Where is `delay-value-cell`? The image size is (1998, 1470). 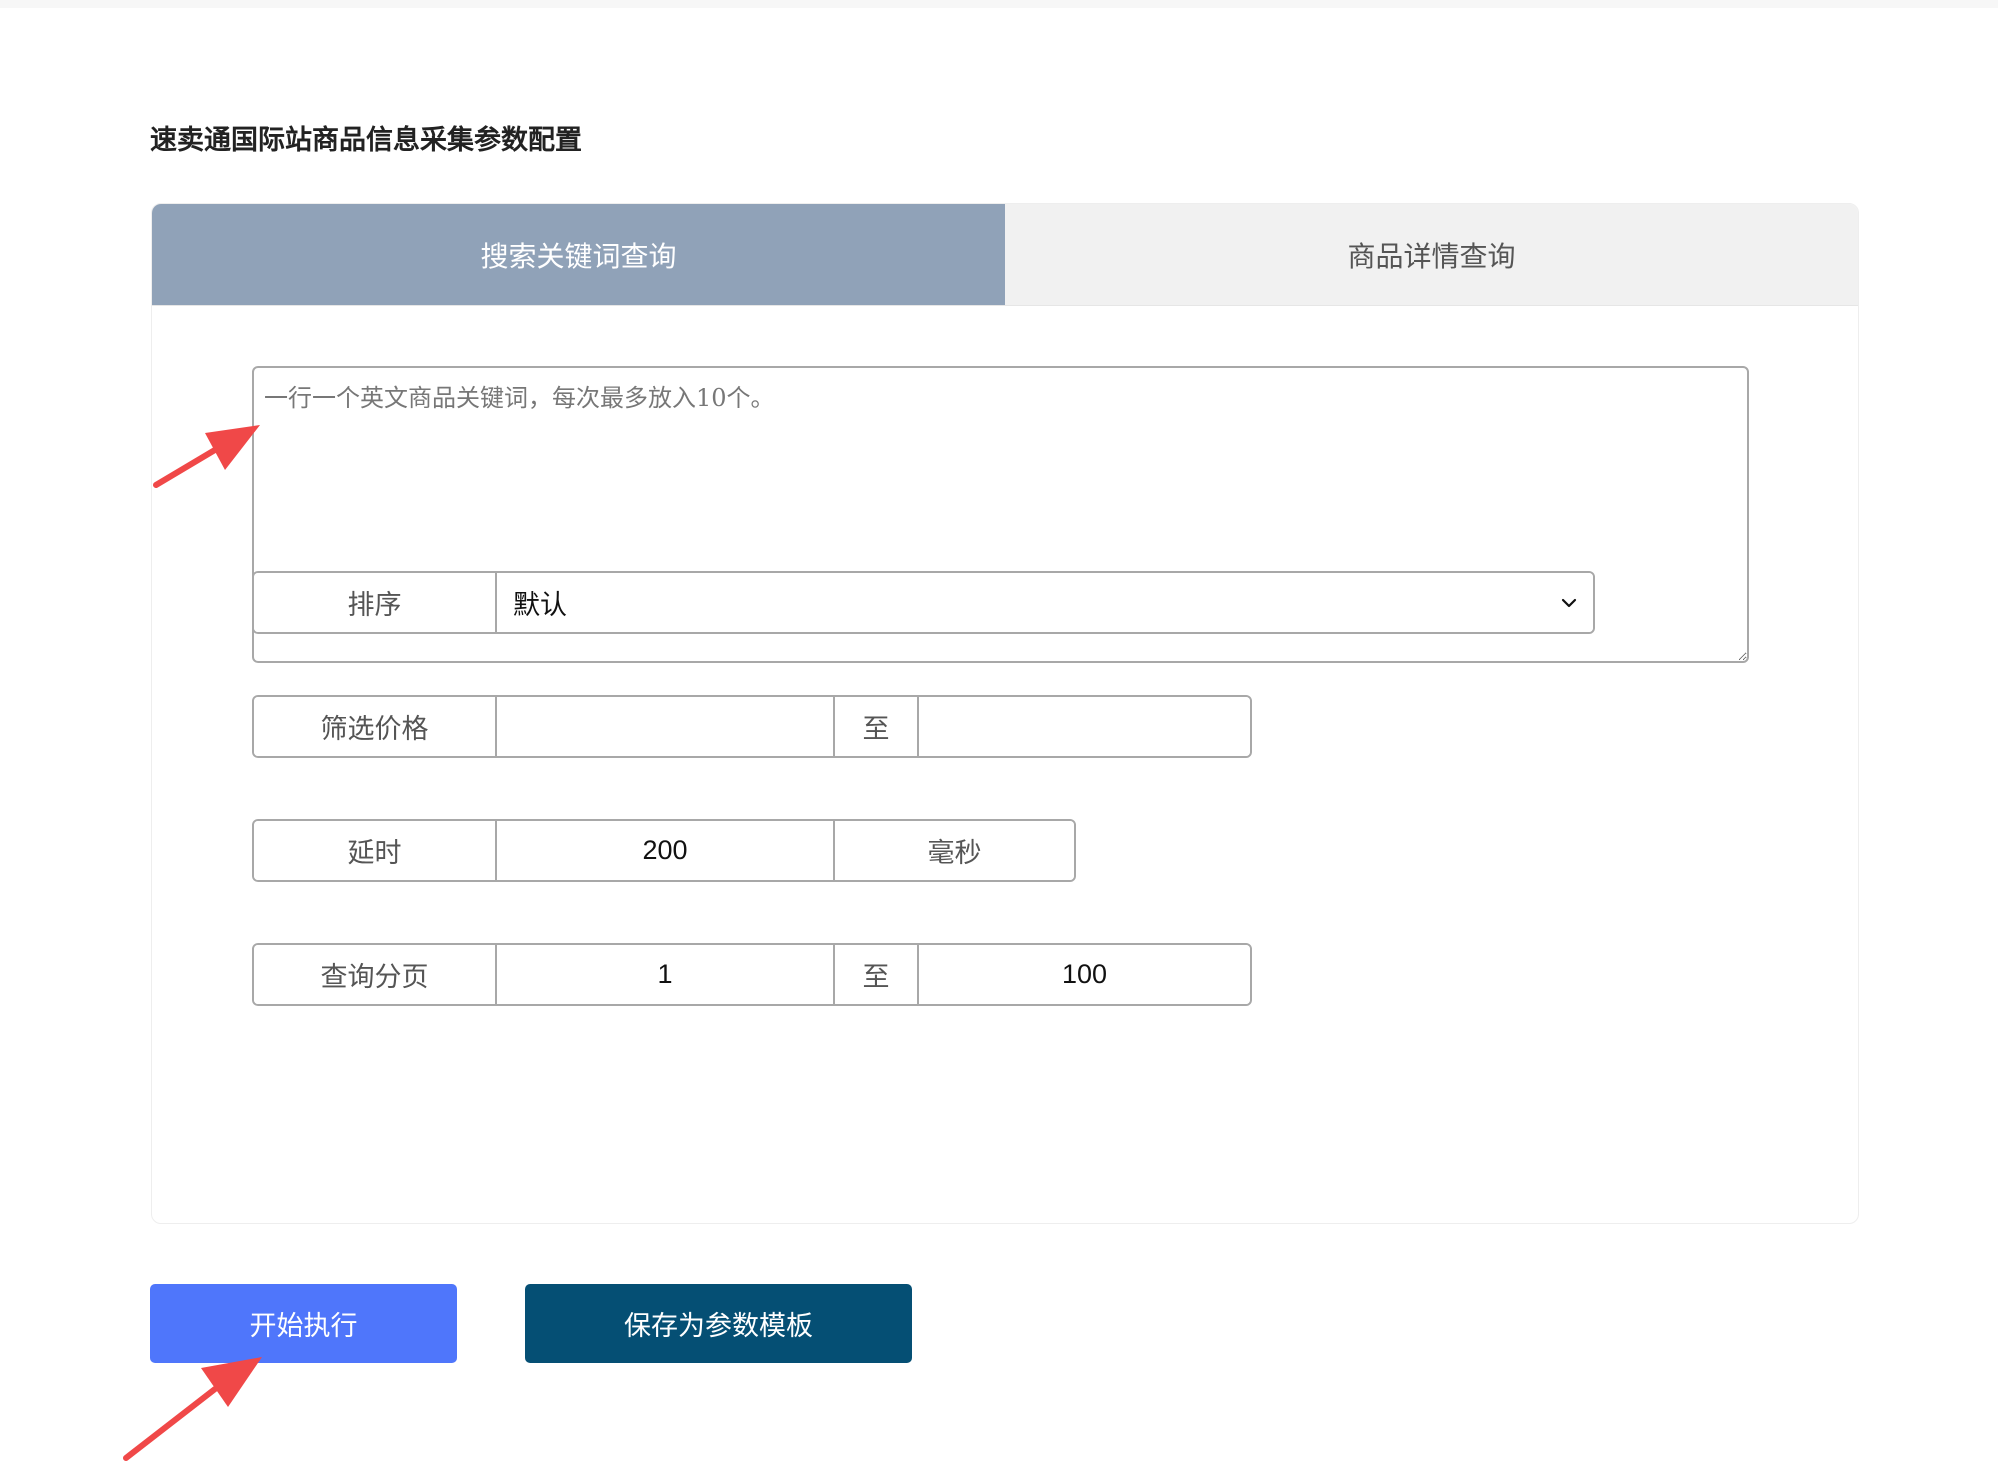
delay-value-cell is located at coordinates (666, 850).